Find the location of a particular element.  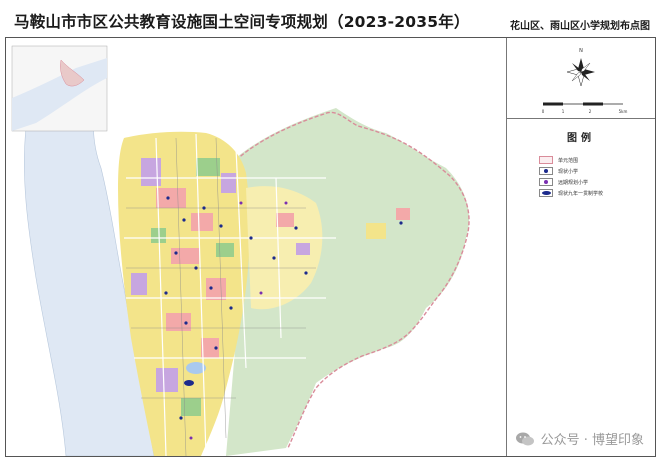

compass-box: N 0 1 2 5km is located at coordinates (581, 78).